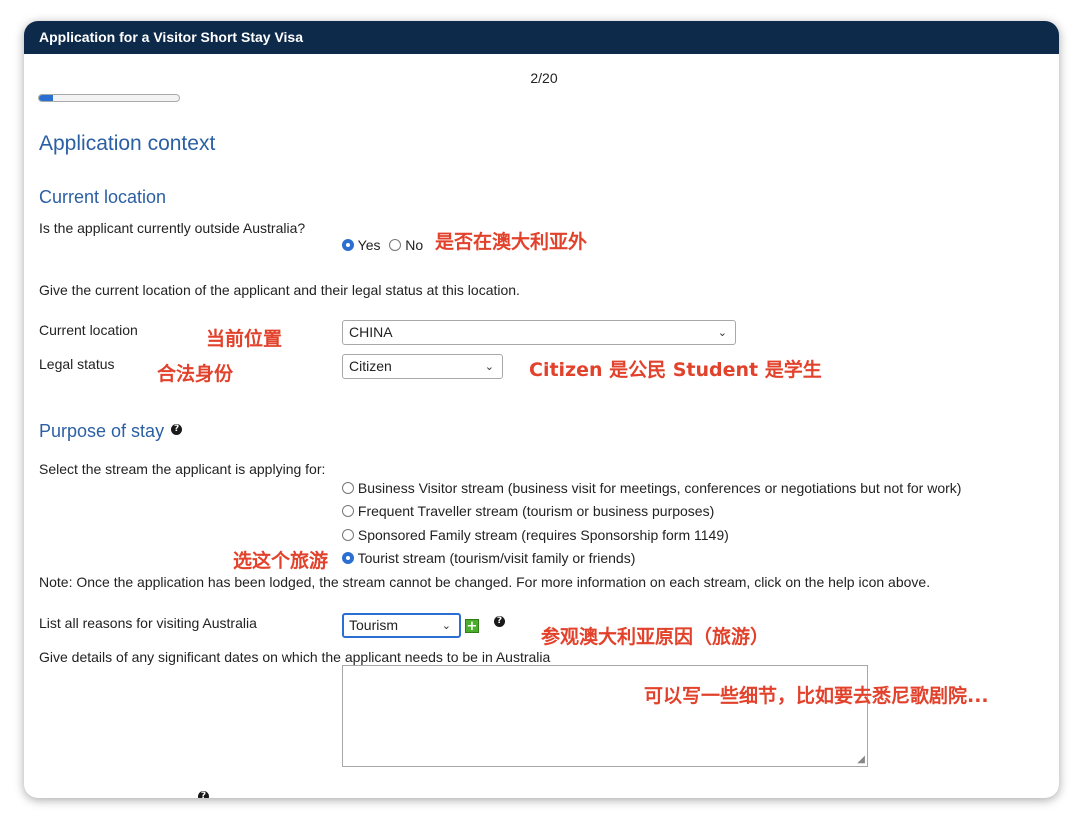 The height and width of the screenshot is (820, 1080). What do you see at coordinates (195, 374) in the screenshot?
I see `annotation-legal-status: 合法身份` at bounding box center [195, 374].